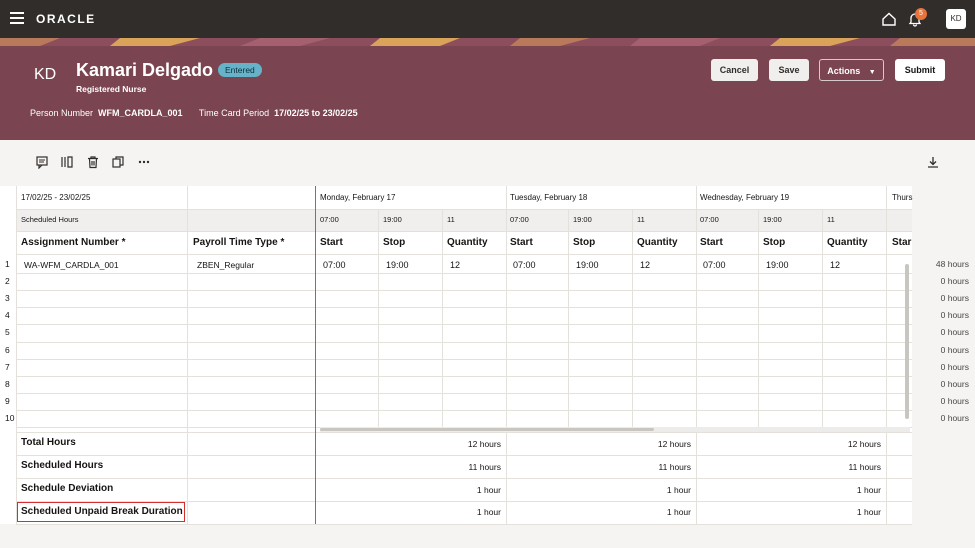 This screenshot has width=975, height=548. Describe the element at coordinates (66, 19) in the screenshot. I see `oracle-logo: ORACLE` at that location.